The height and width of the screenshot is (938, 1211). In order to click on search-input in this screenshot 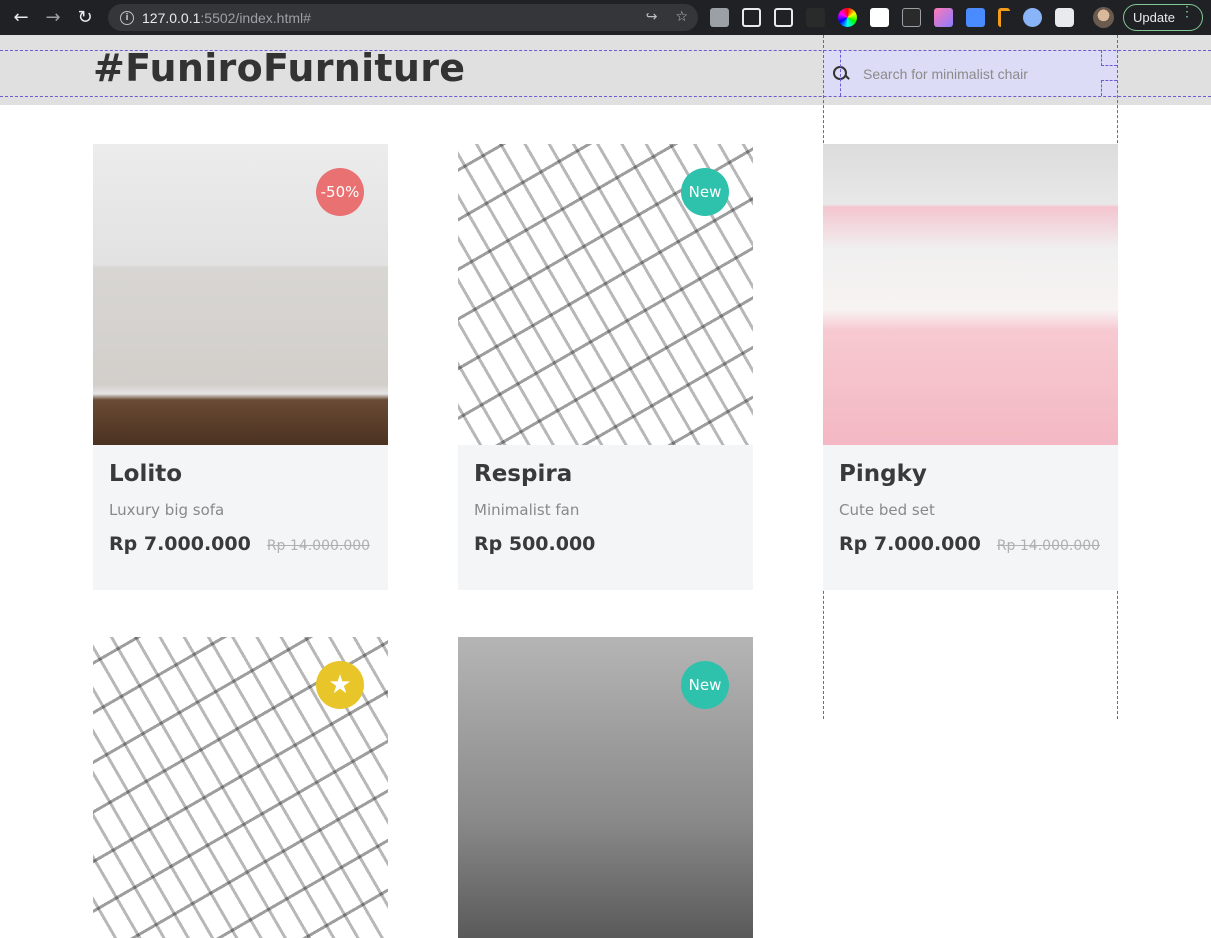, I will do `click(978, 73)`.